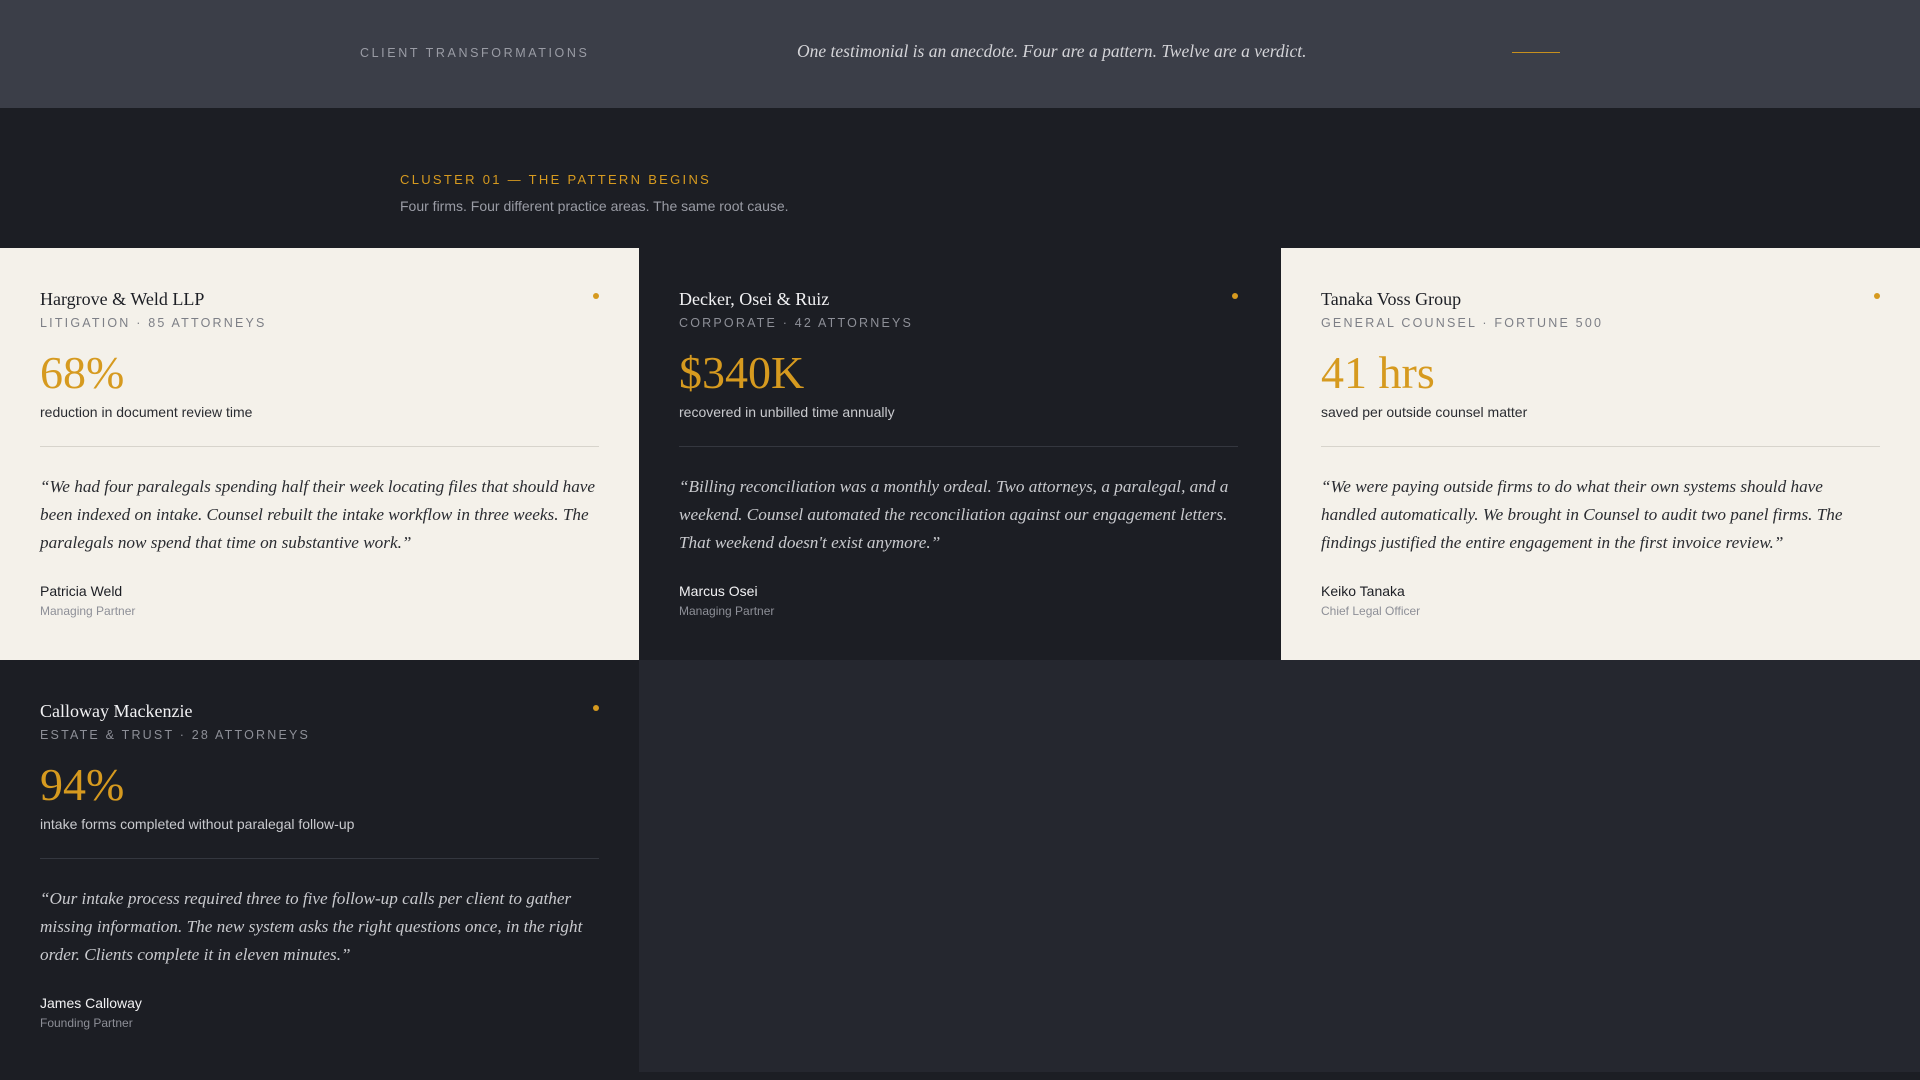 The width and height of the screenshot is (1920, 1080). What do you see at coordinates (742, 372) in the screenshot?
I see `headline-stat: $340K` at bounding box center [742, 372].